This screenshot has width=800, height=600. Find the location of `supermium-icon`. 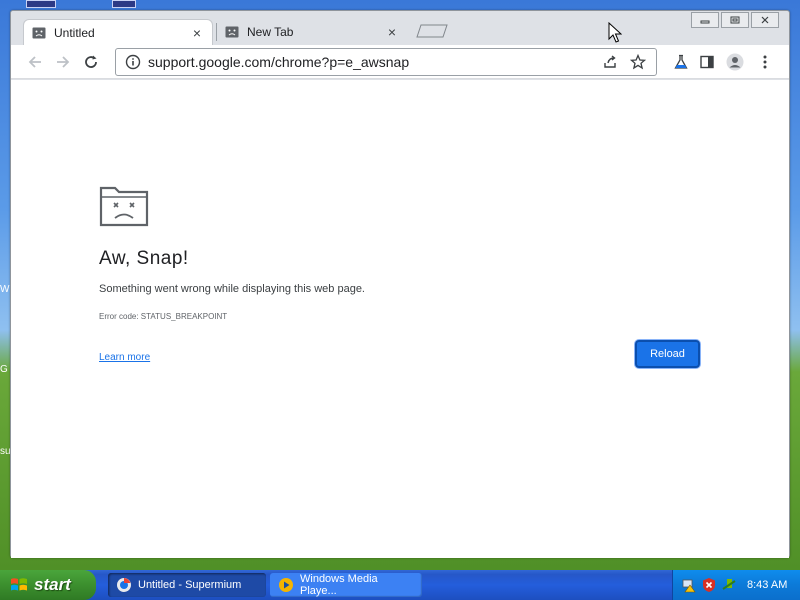

supermium-icon is located at coordinates (124, 585).